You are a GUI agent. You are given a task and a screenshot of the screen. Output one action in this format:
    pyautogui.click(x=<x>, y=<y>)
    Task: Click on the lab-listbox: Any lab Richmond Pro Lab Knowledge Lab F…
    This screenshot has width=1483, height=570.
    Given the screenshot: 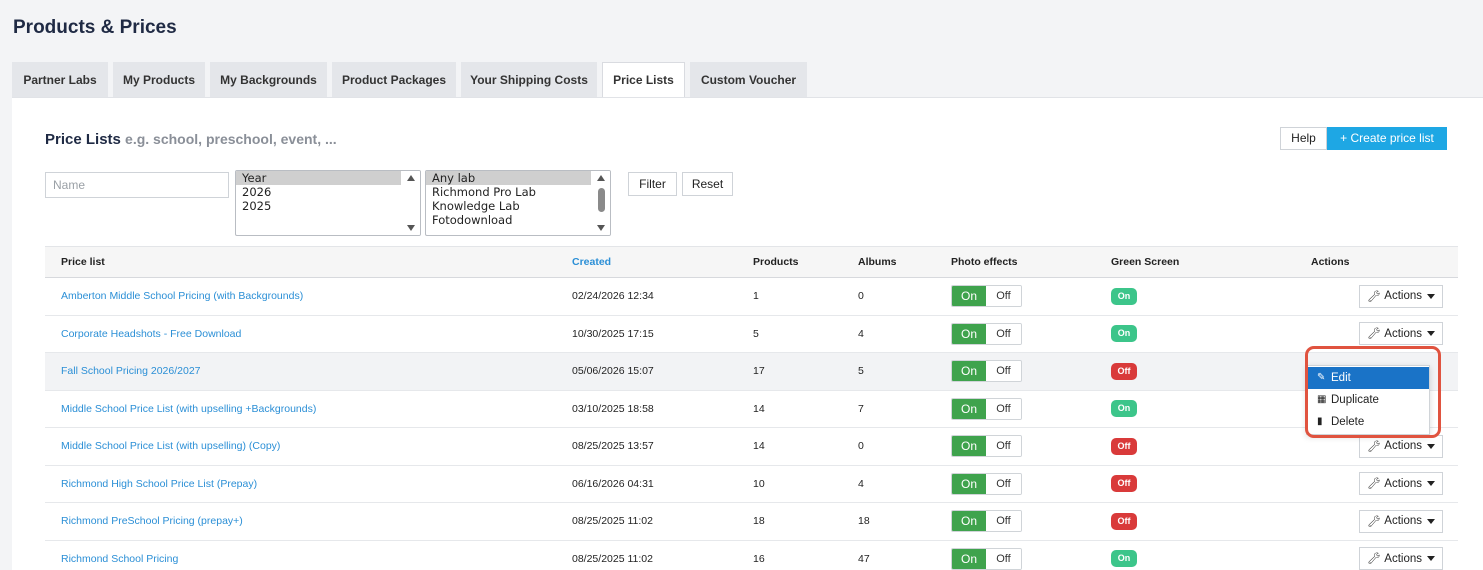 What is the action you would take?
    pyautogui.click(x=518, y=203)
    